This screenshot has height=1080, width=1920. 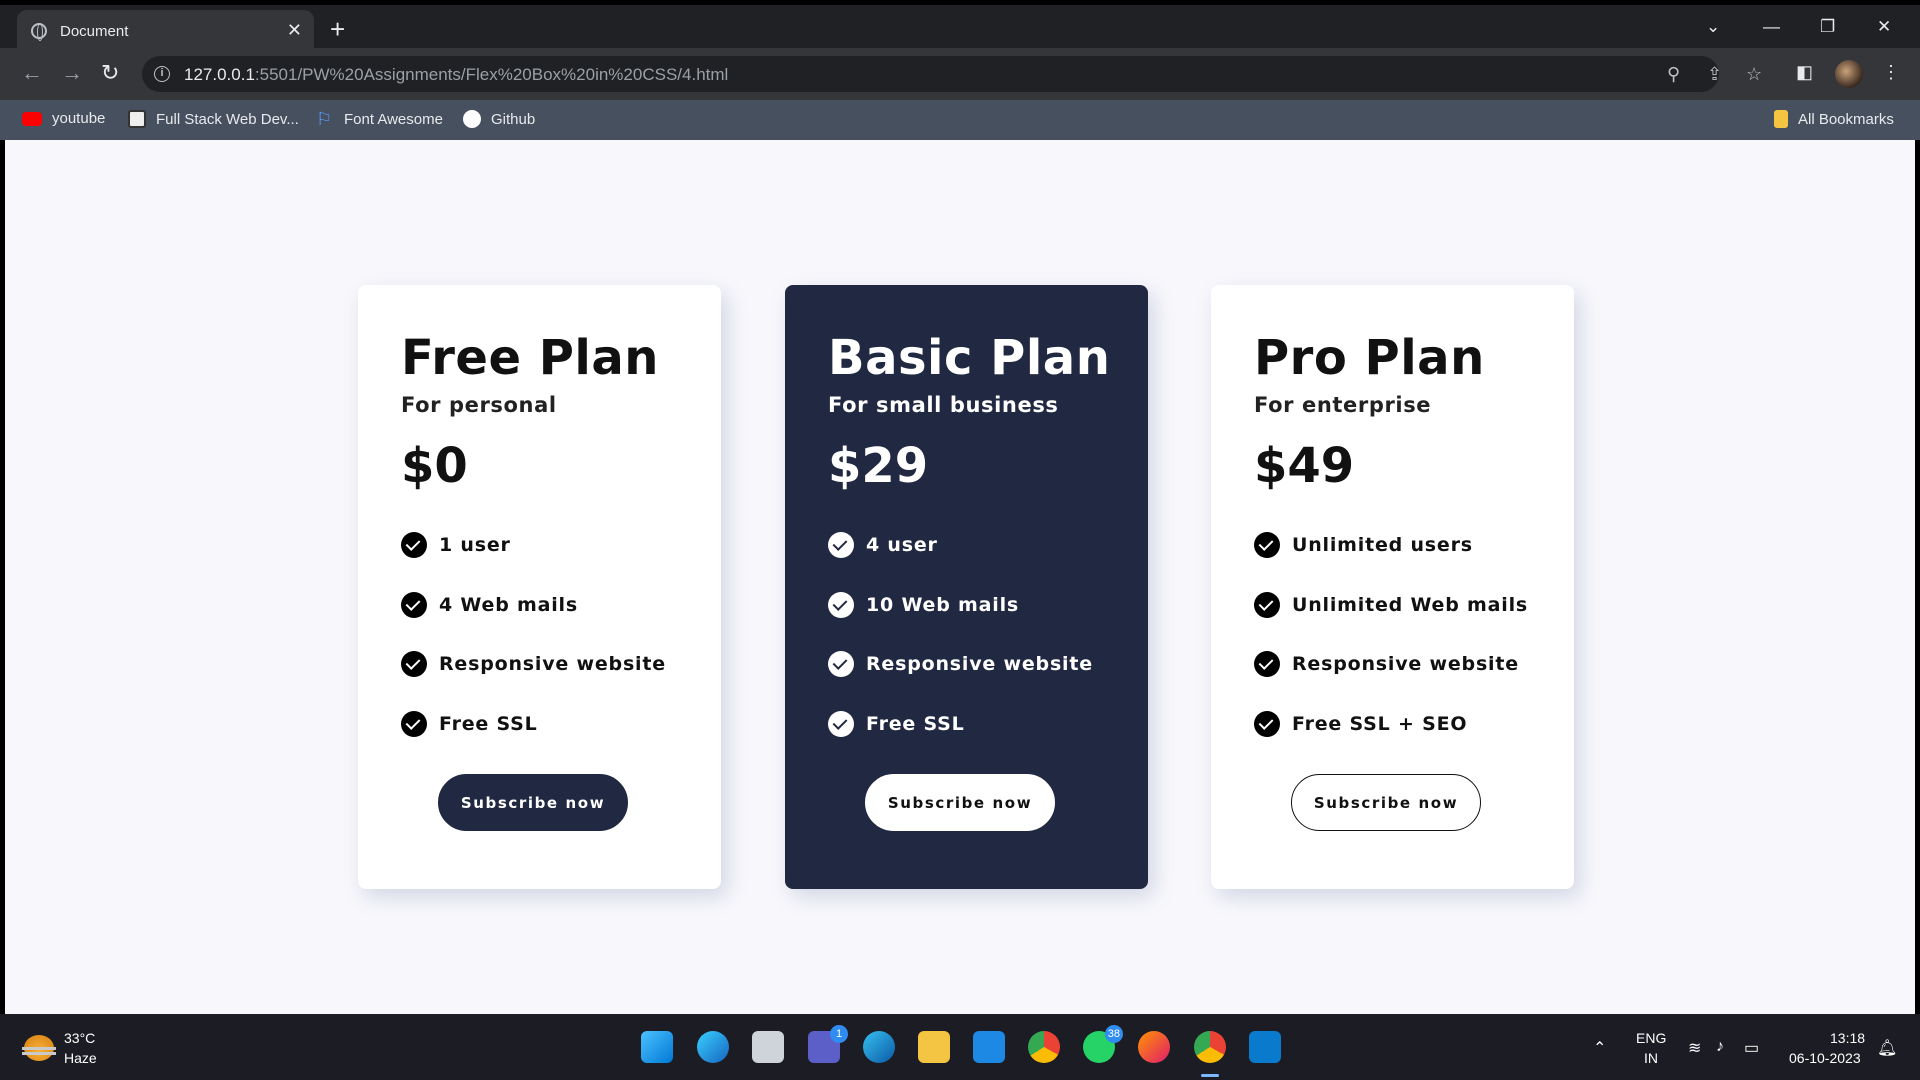 What do you see at coordinates (1771, 27) in the screenshot?
I see `minimize-icon: —` at bounding box center [1771, 27].